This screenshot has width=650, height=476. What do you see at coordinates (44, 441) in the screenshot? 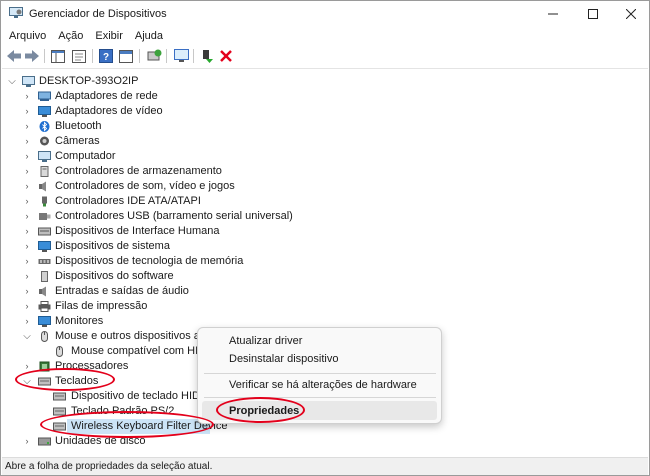
I see `disk-drive-icon` at bounding box center [44, 441].